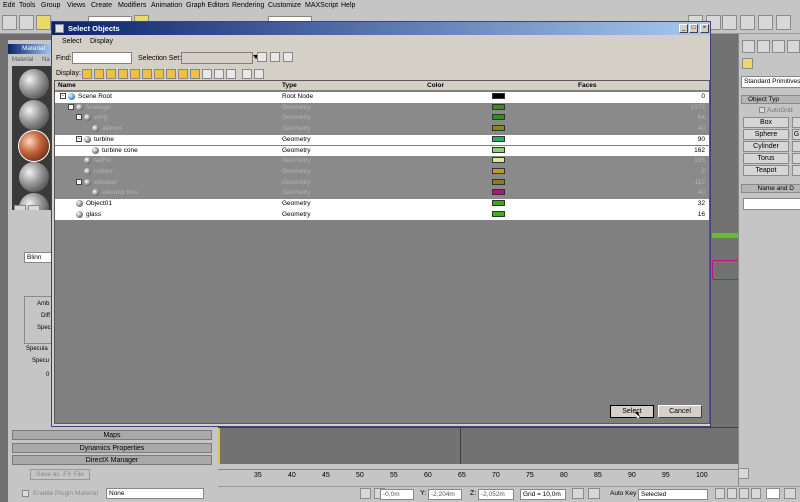 The image size is (800, 502). I want to click on list-item: rudder Geometry 8, so click(382, 172).